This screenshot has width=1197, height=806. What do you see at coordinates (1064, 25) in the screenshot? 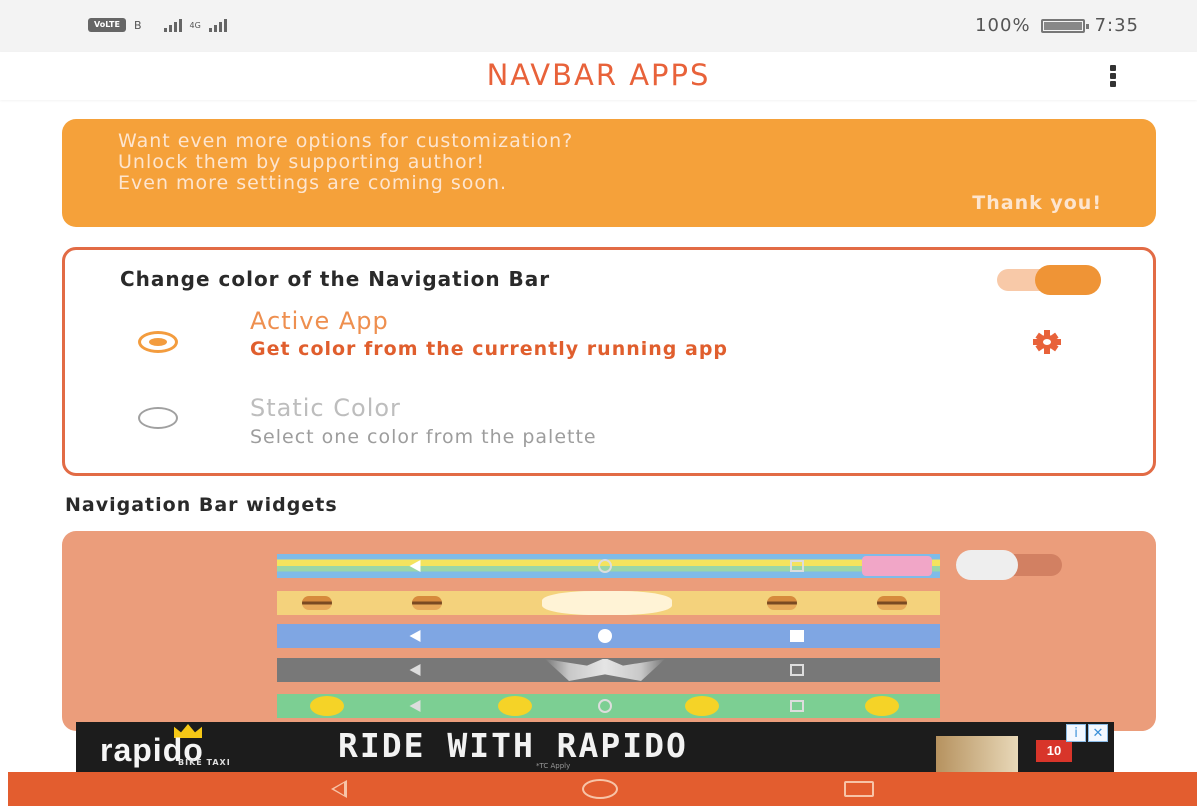
I see `battery-icon` at bounding box center [1064, 25].